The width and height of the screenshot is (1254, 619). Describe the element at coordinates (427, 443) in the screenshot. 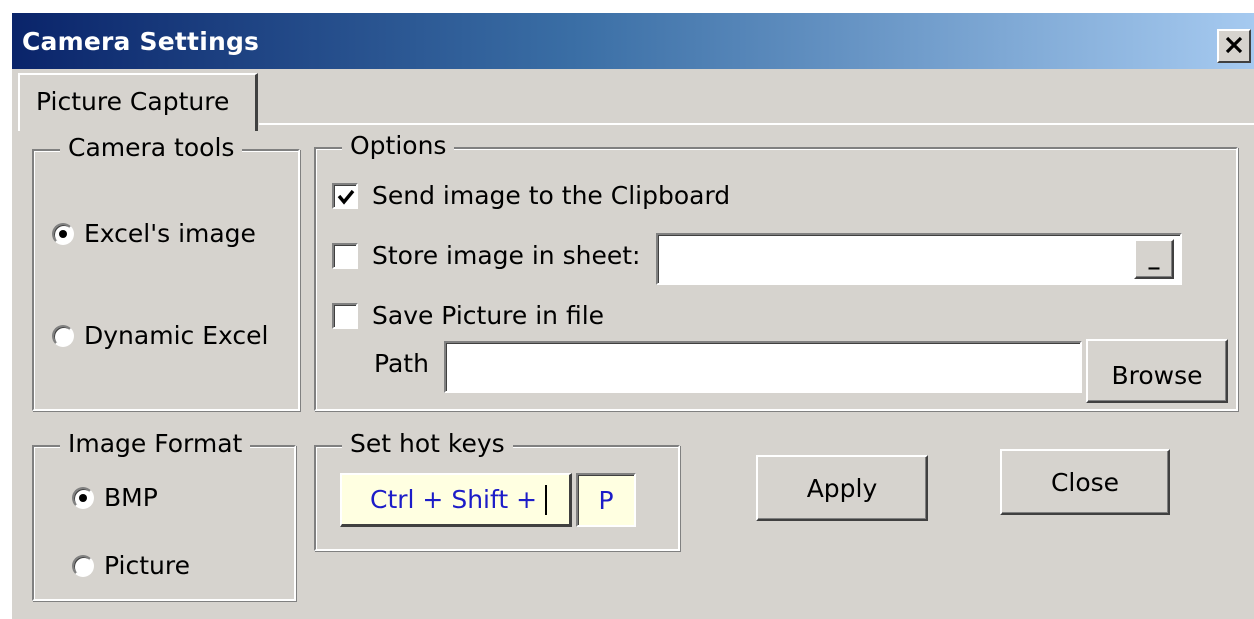

I see `hot-keys-legend: Set hot keys` at that location.